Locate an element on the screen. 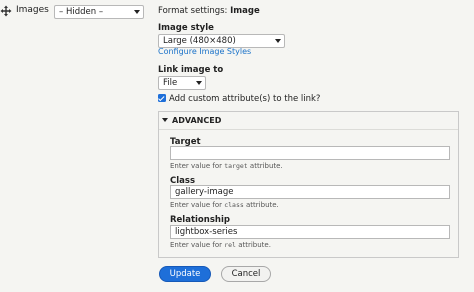 This screenshot has width=474, height=292. triangle-down-icon is located at coordinates (165, 120).